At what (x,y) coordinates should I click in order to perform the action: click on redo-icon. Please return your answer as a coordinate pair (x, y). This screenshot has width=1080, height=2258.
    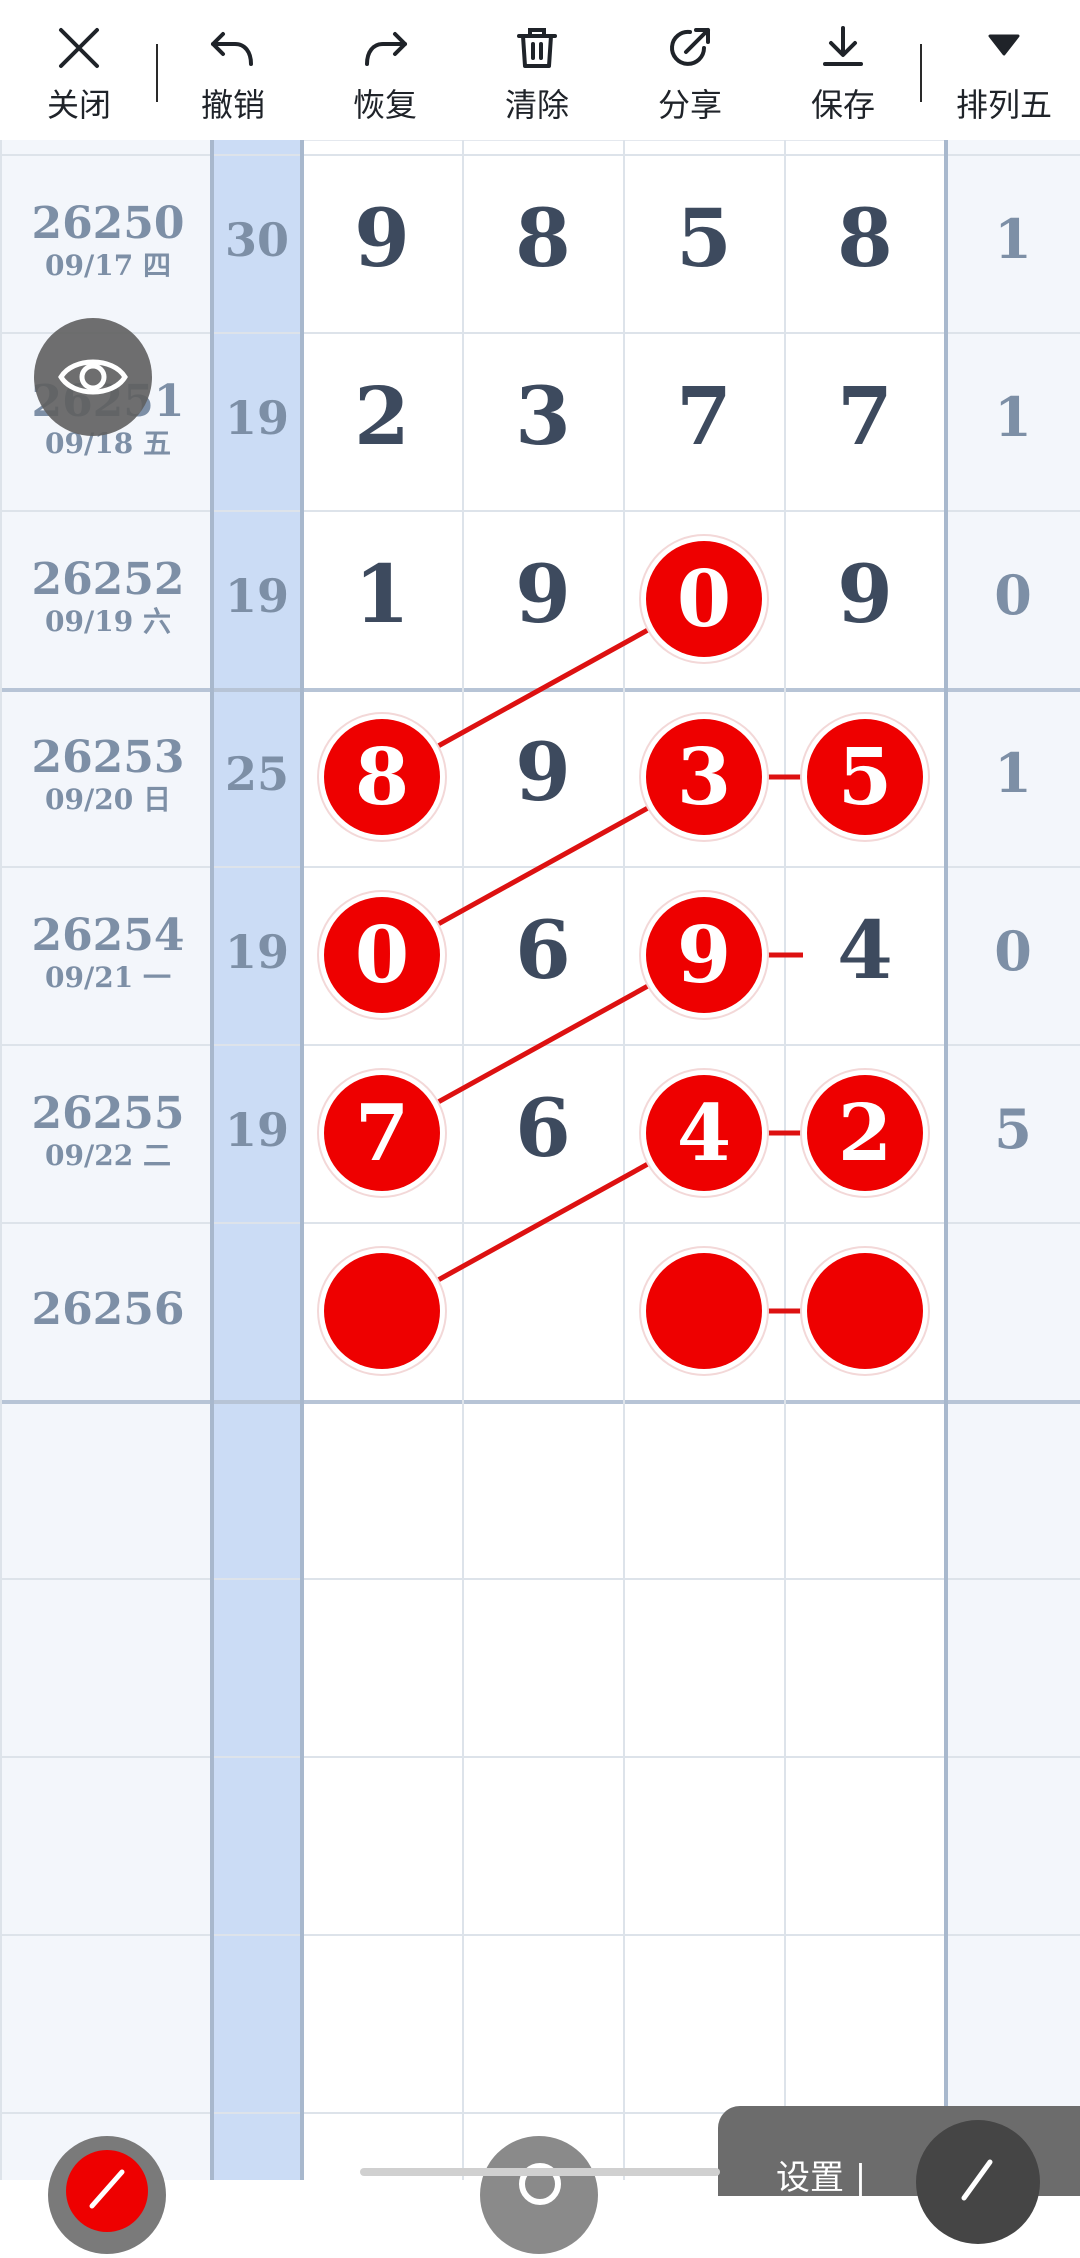
    Looking at the image, I should click on (386, 49).